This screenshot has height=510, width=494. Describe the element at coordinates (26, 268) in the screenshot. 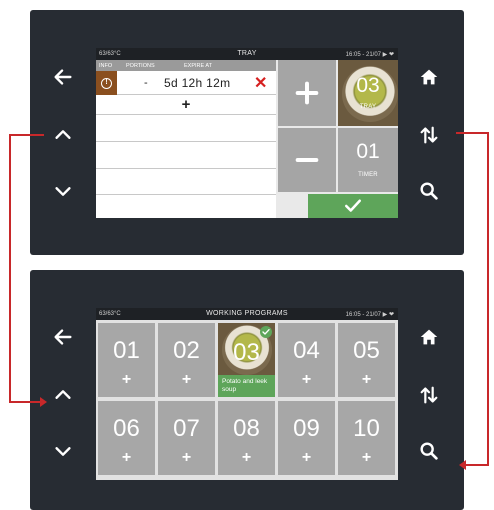

I see `left-callout-line` at that location.